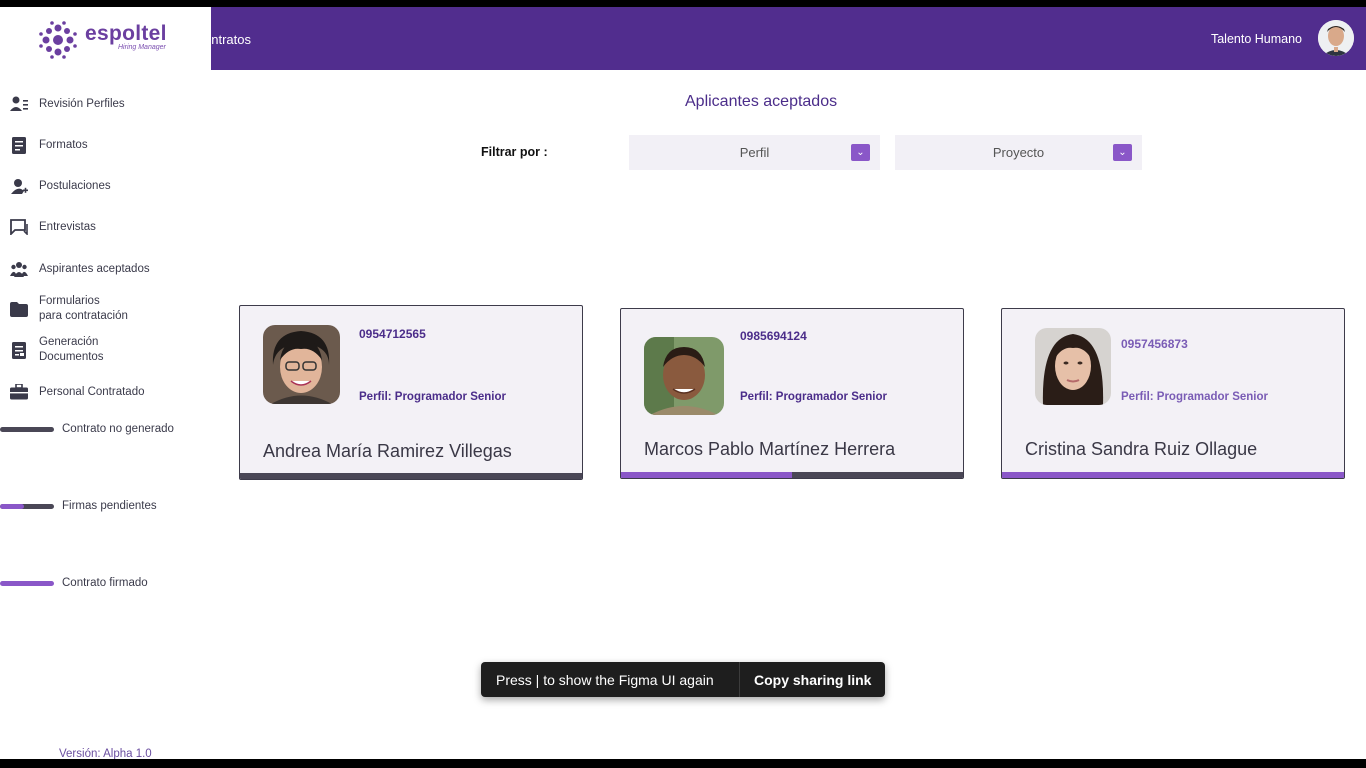 The height and width of the screenshot is (768, 1366). I want to click on sidebar-item-label: Entrevistas, so click(67, 226).